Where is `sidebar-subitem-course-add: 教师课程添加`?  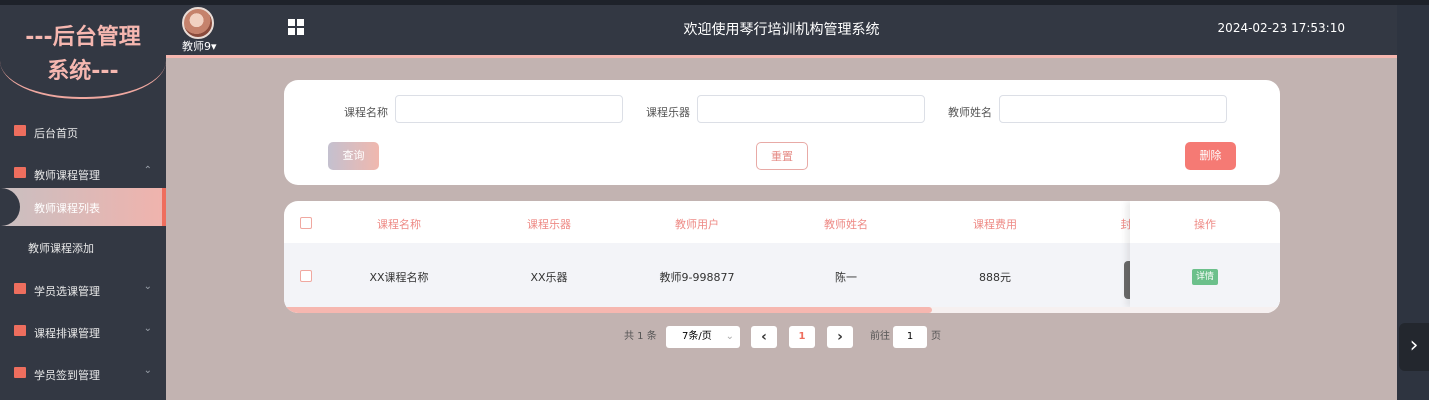
sidebar-subitem-course-add: 教师课程添加 is located at coordinates (83, 247).